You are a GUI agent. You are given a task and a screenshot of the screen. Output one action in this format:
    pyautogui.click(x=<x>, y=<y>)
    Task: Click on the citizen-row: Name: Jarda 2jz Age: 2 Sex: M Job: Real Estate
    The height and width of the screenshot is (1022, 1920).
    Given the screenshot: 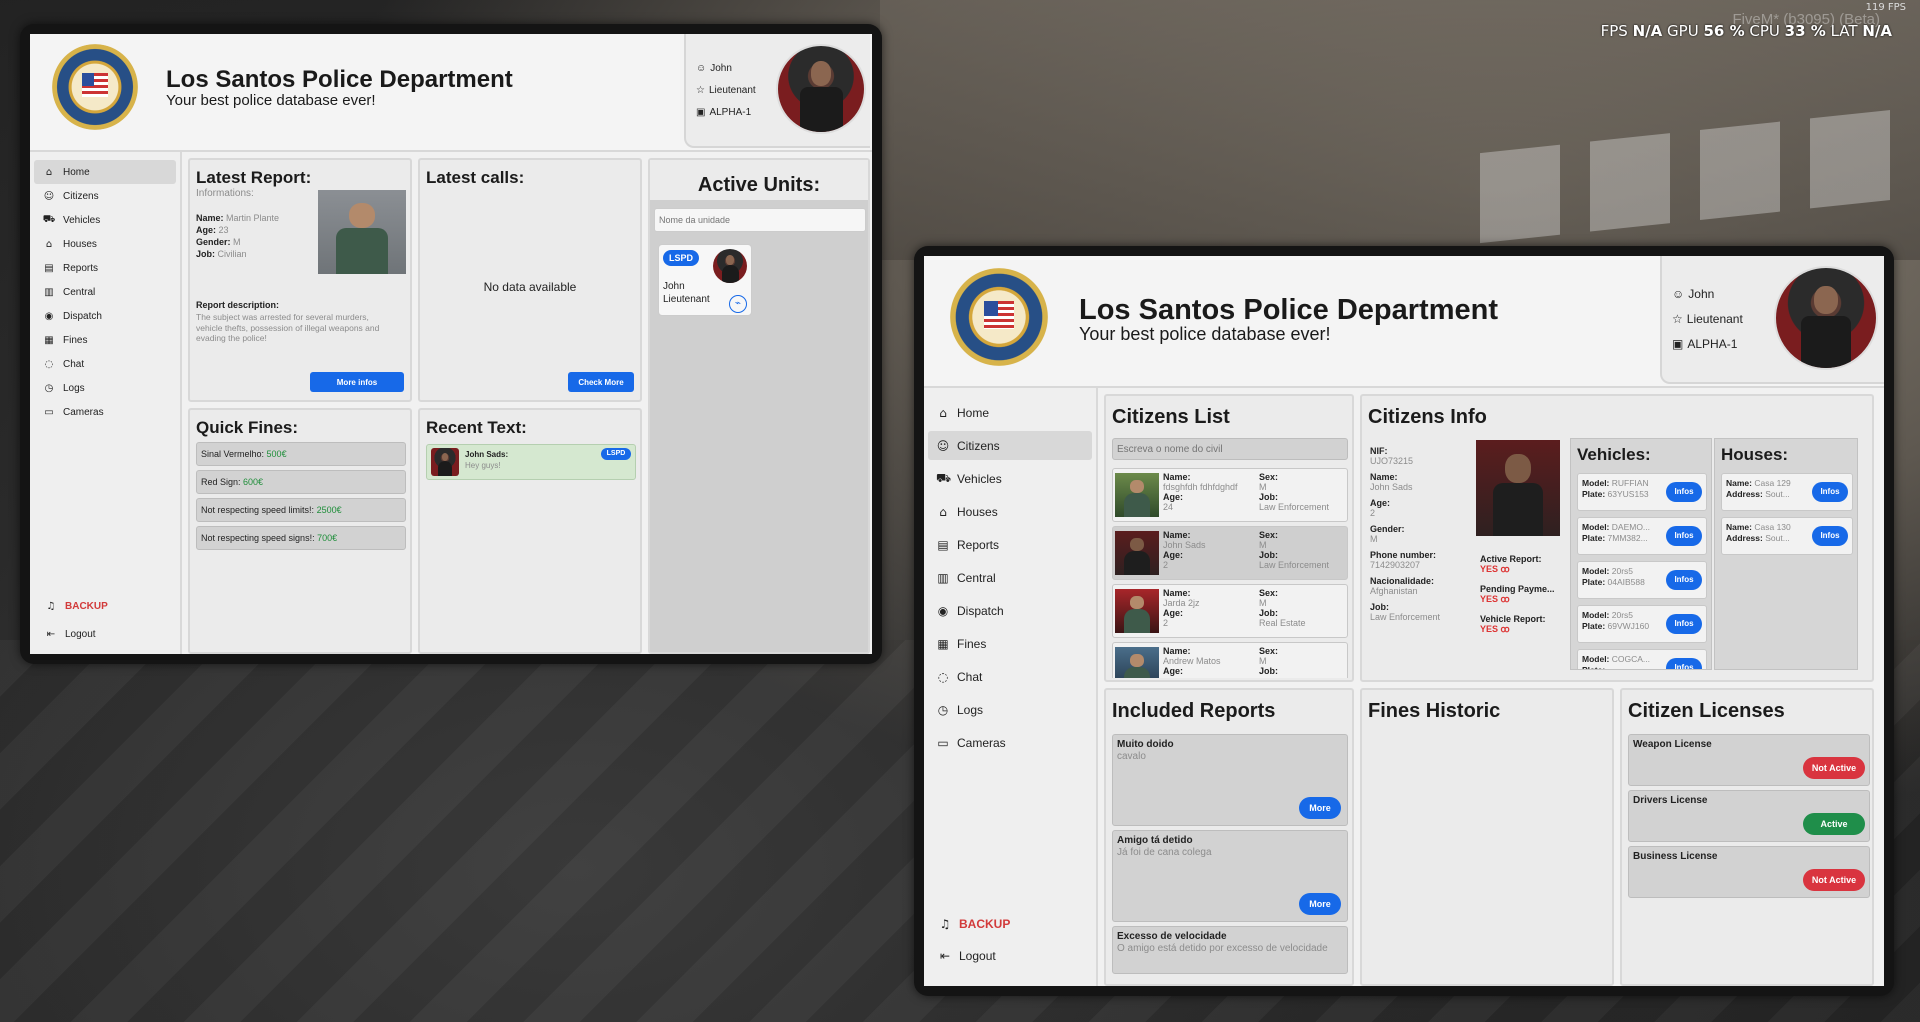 What is the action you would take?
    pyautogui.click(x=1230, y=611)
    